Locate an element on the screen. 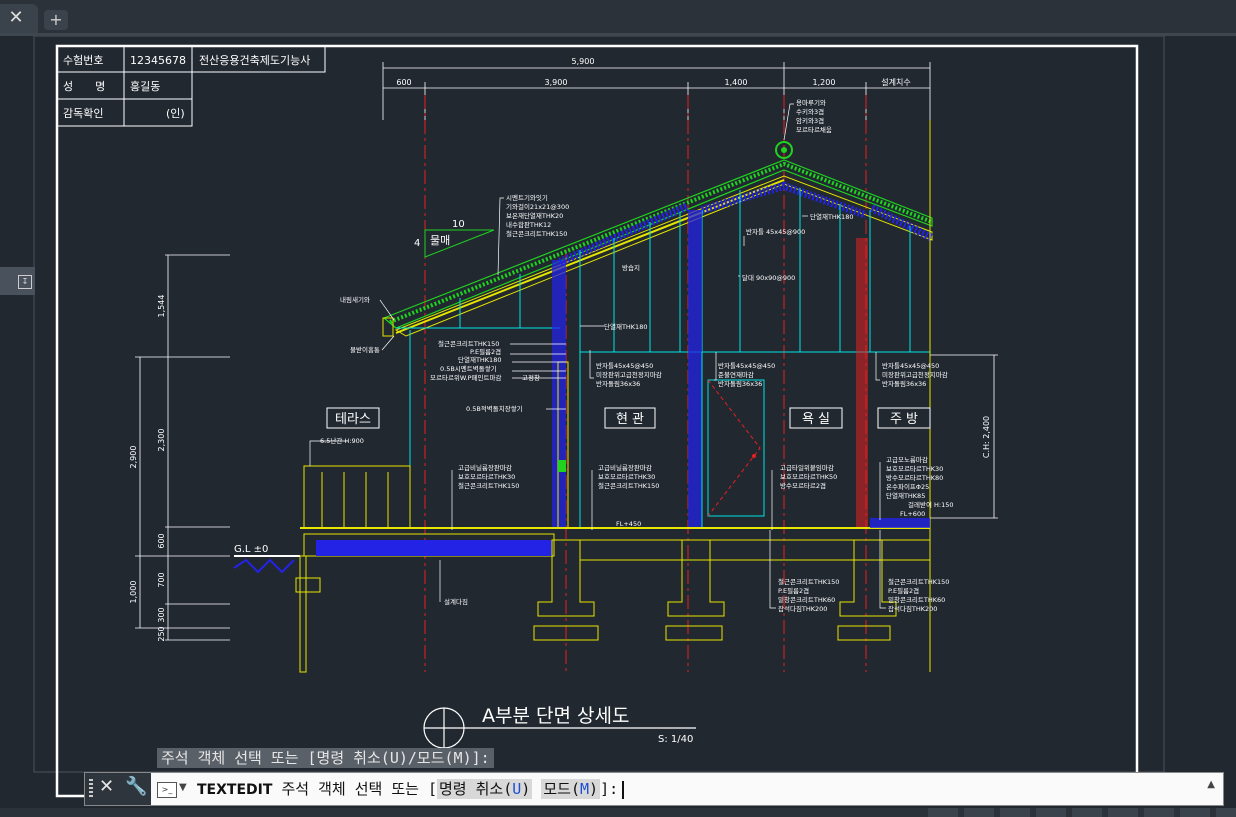 This screenshot has height=817, width=1236. dim-footing: 300 is located at coordinates (161, 614).